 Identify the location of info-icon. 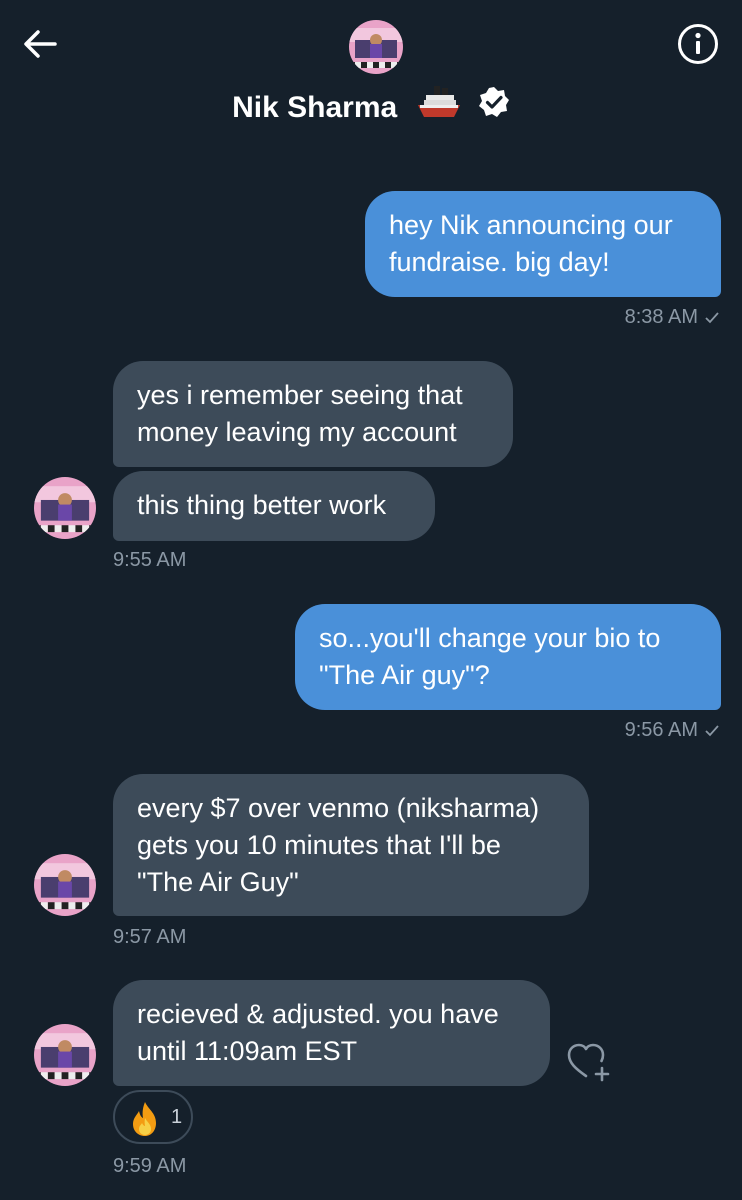
(698, 44).